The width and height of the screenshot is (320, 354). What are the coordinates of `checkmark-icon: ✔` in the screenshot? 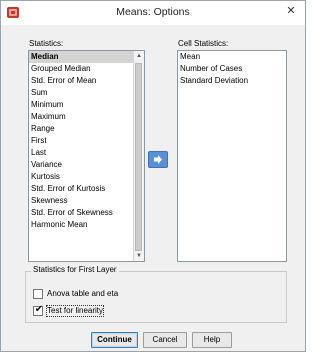 It's located at (39, 309).